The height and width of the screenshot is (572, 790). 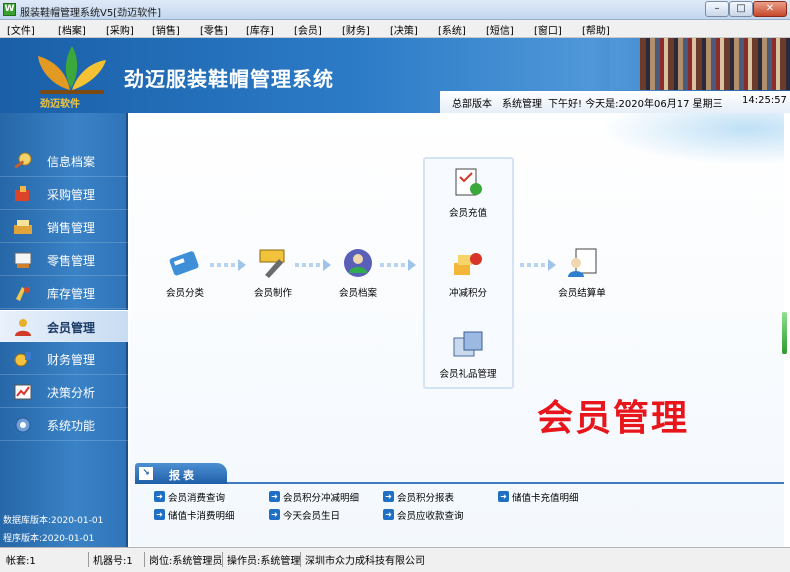 I want to click on status-post: 岗位:系统管理员, so click(x=183, y=559).